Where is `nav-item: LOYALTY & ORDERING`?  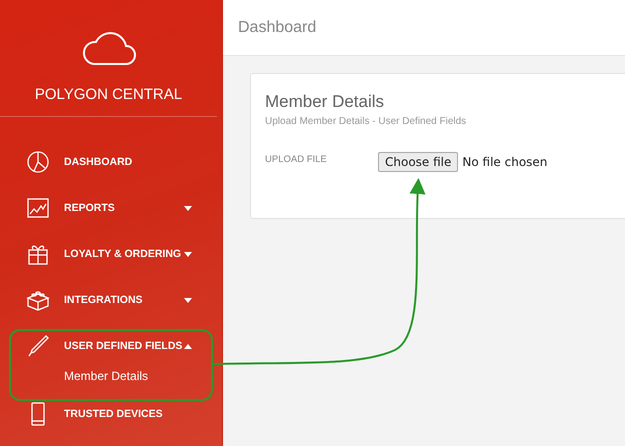 nav-item: LOYALTY & ORDERING is located at coordinates (111, 254).